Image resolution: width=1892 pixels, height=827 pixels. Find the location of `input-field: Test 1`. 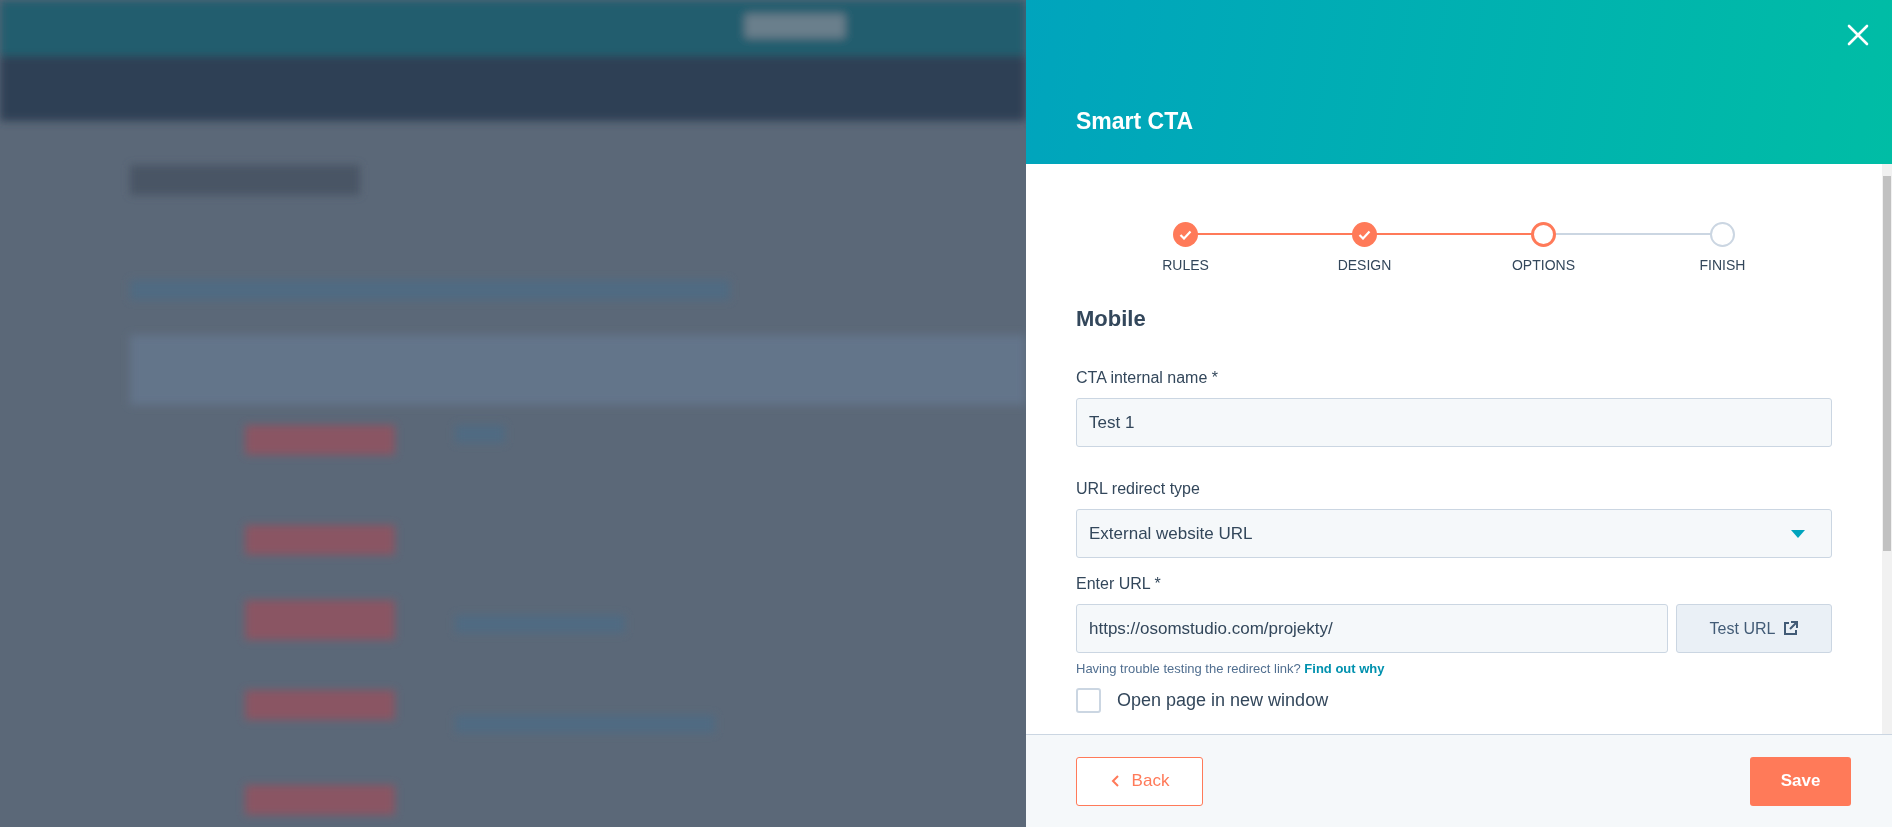

input-field: Test 1 is located at coordinates (1454, 423).